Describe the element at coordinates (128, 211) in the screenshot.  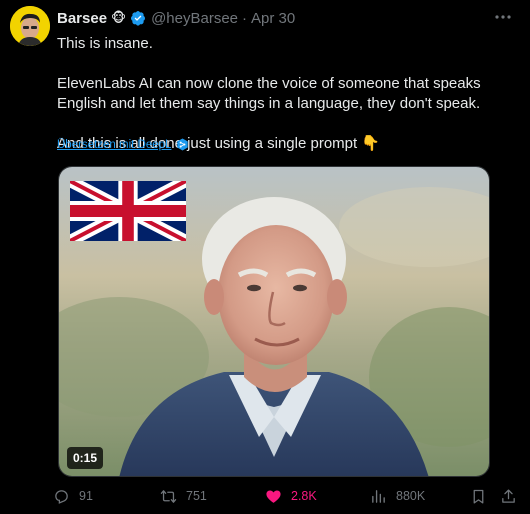
I see `uk-flag` at that location.